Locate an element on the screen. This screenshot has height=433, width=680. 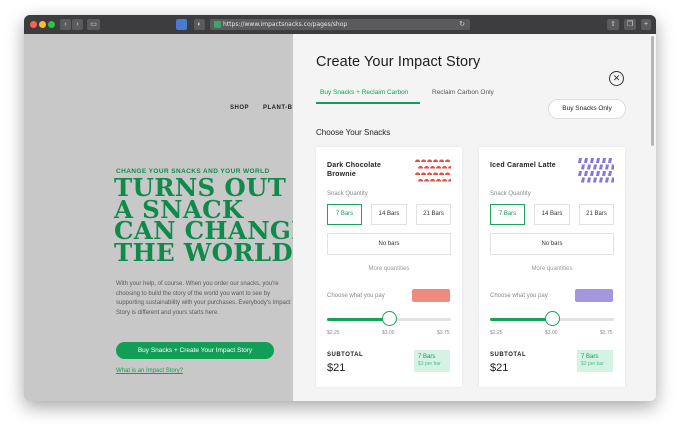
nav-plant-based: PLANT-B is located at coordinates (278, 108).